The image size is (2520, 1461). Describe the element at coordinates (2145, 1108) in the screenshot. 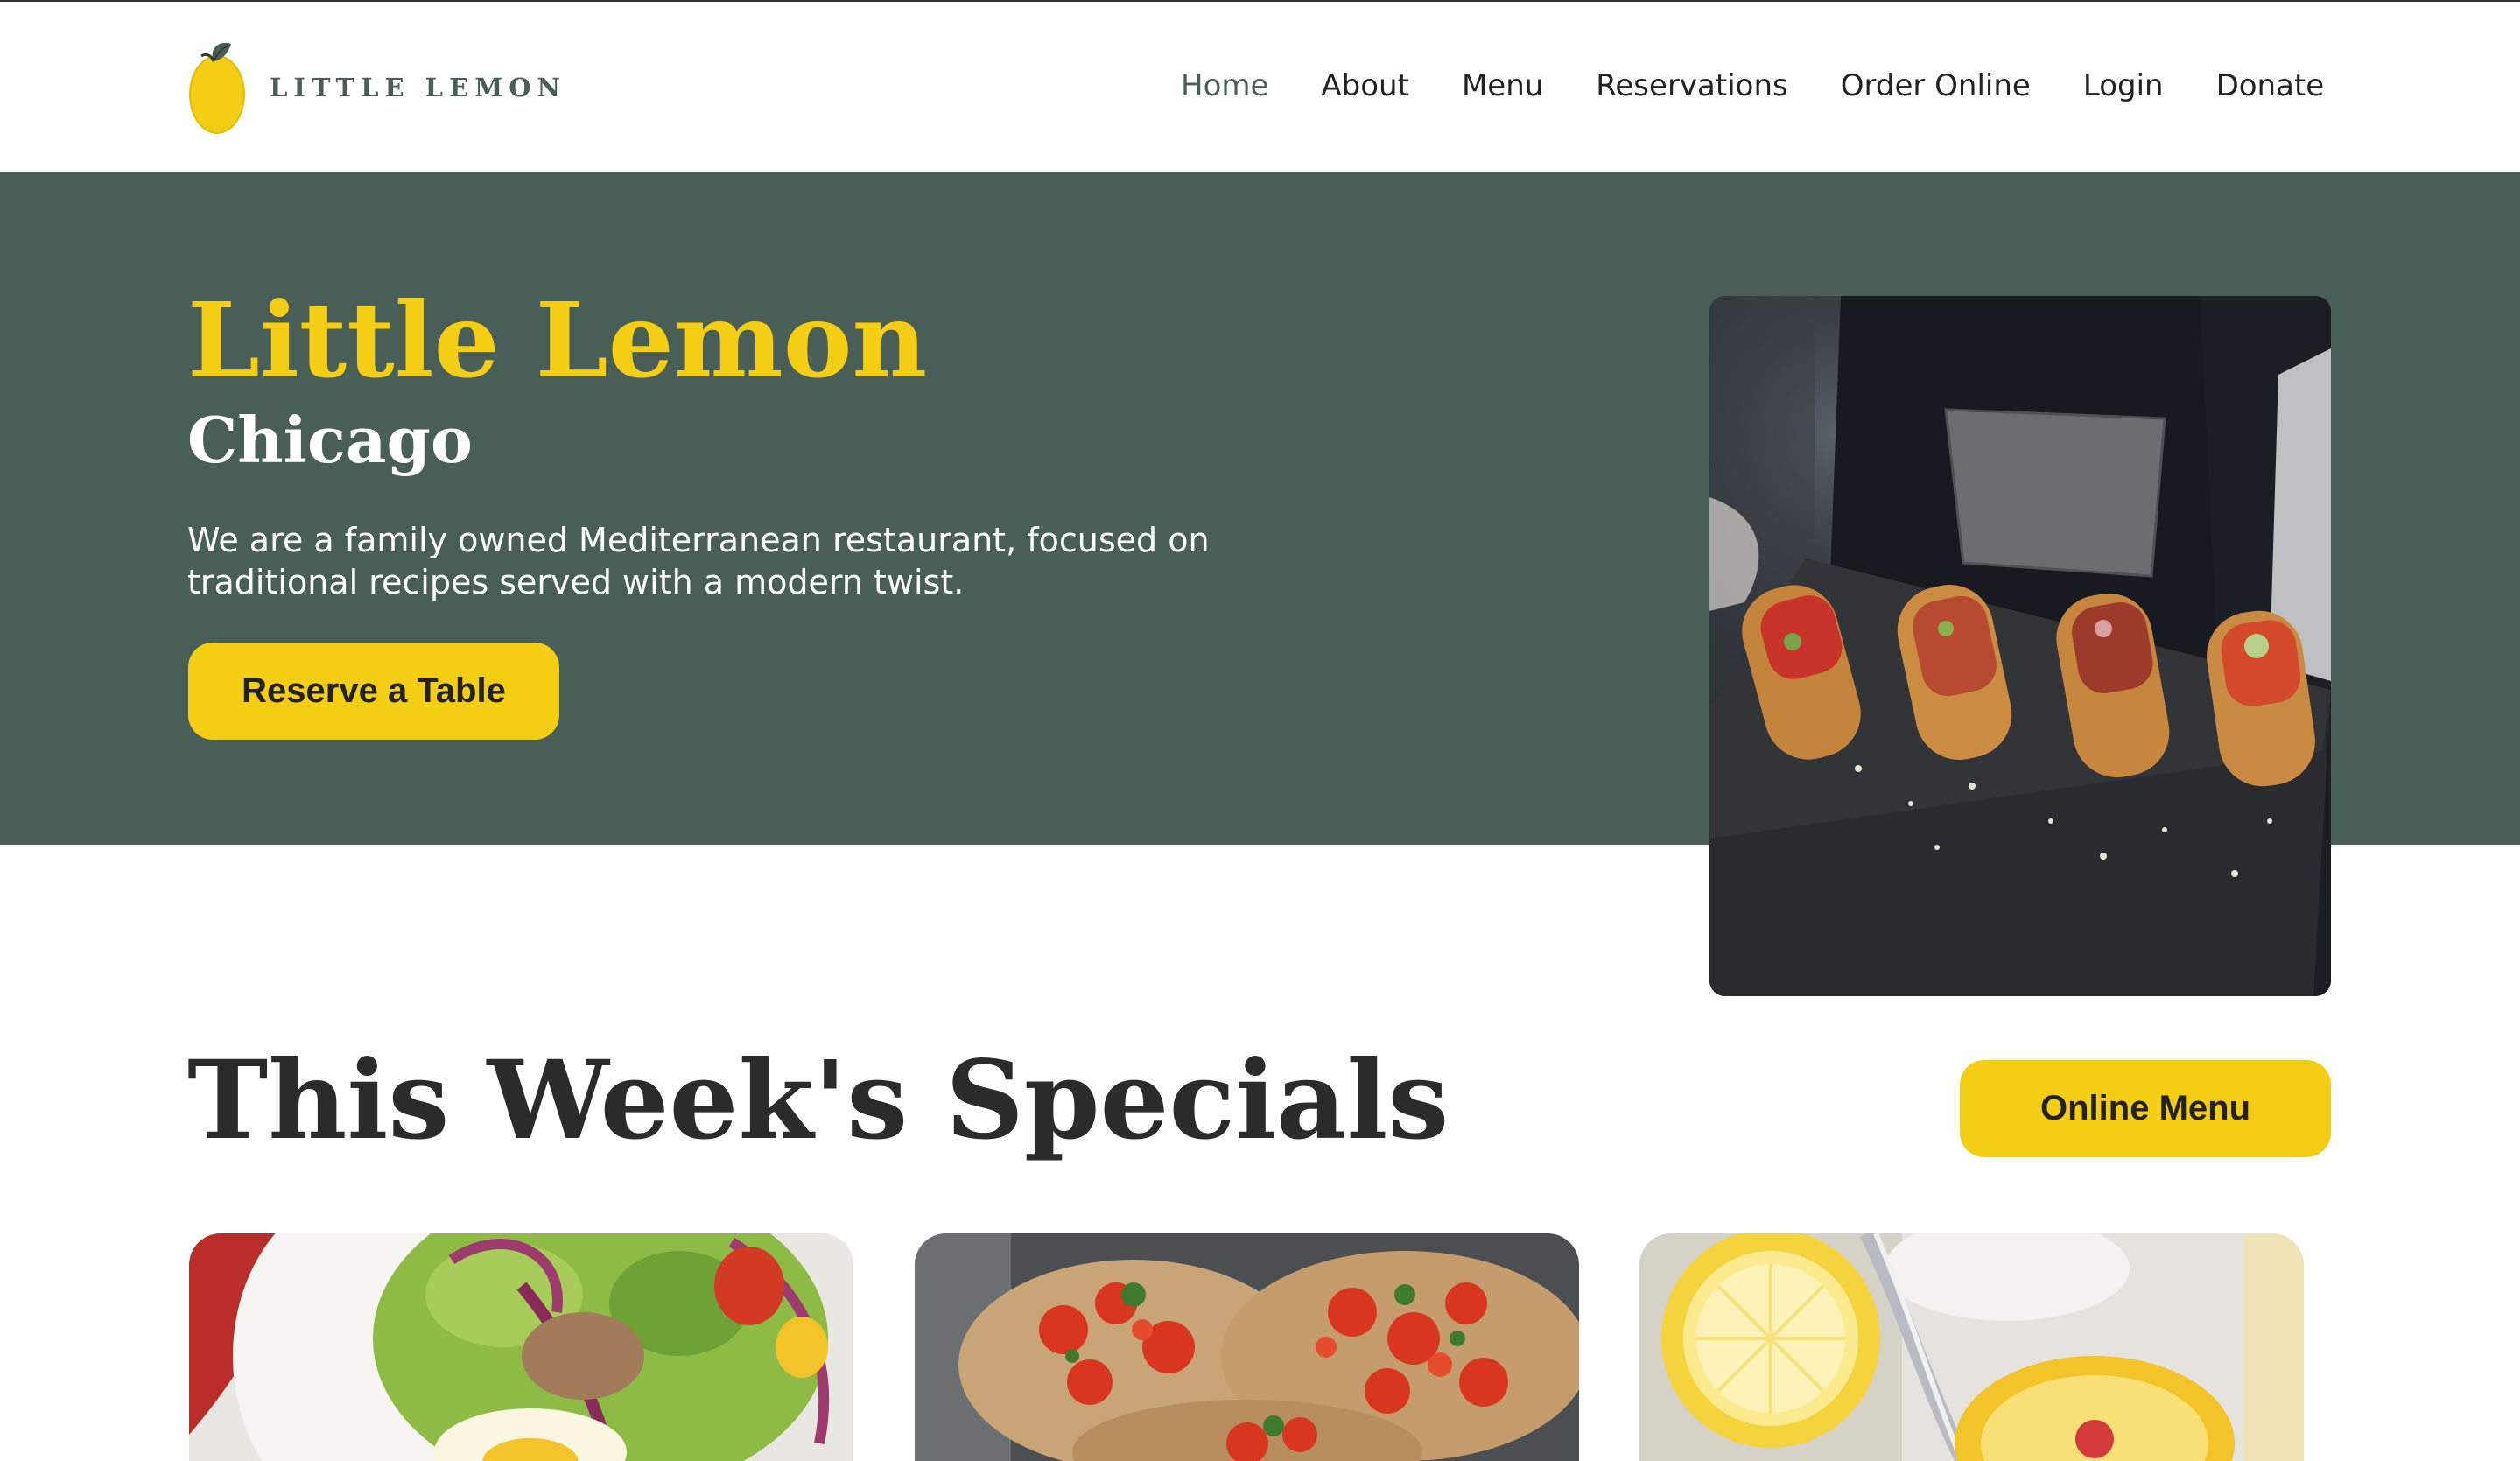

I see `online-menu-button: Online Menu` at that location.